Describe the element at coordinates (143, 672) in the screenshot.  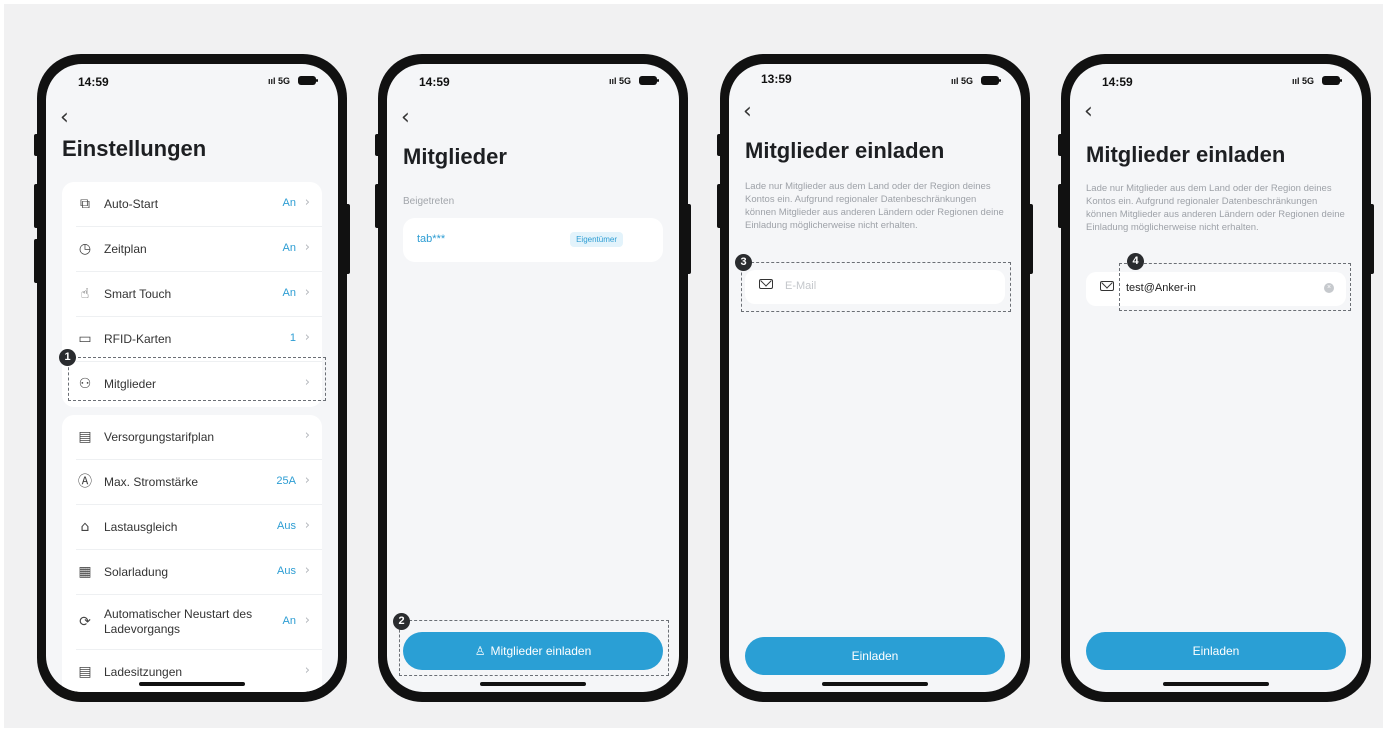
I see `row-label: Ladesitzungen` at that location.